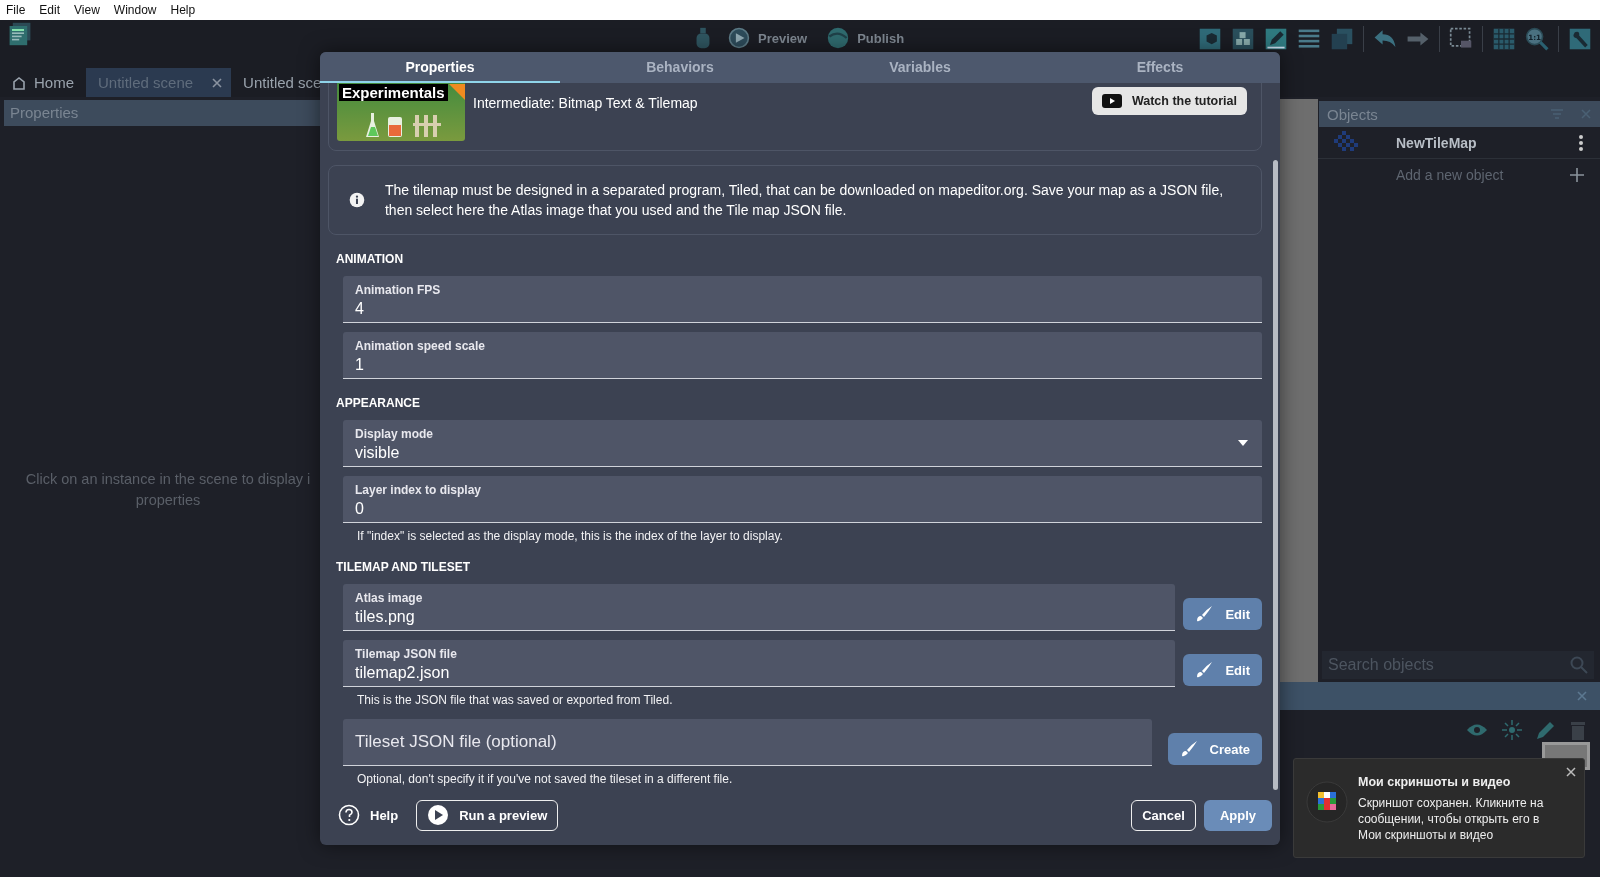 Image resolution: width=1600 pixels, height=877 pixels. I want to click on cancel-button: Cancel, so click(1163, 815).